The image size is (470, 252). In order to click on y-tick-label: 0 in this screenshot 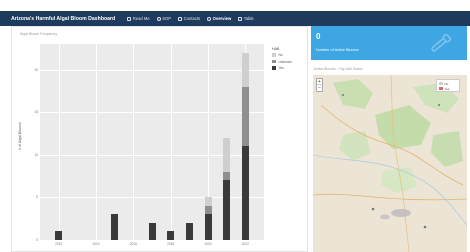, I will do `click(37, 240)`.